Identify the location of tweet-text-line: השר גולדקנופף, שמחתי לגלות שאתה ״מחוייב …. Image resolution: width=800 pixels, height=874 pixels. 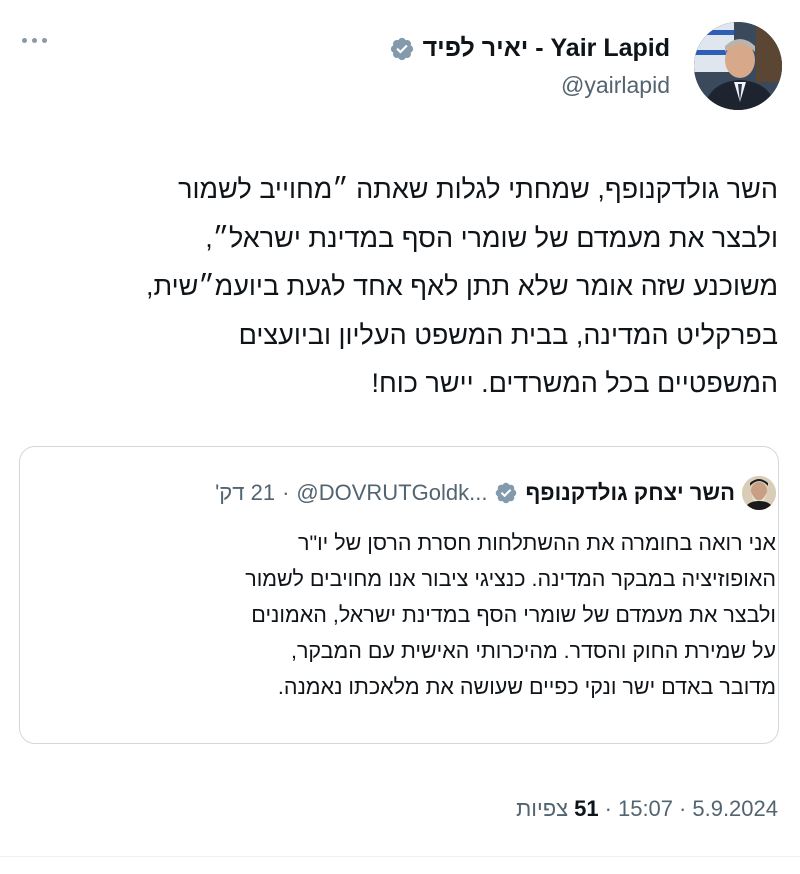
(478, 189).